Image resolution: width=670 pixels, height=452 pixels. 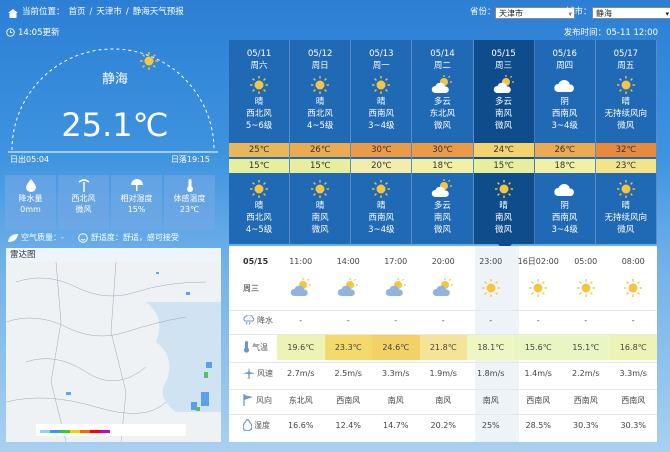 I want to click on forecast-day-6: 05/17 周五 晴 无持续风向 微风 32℃ 23℃ 晴 无持续风向 微风, so click(x=626, y=142).